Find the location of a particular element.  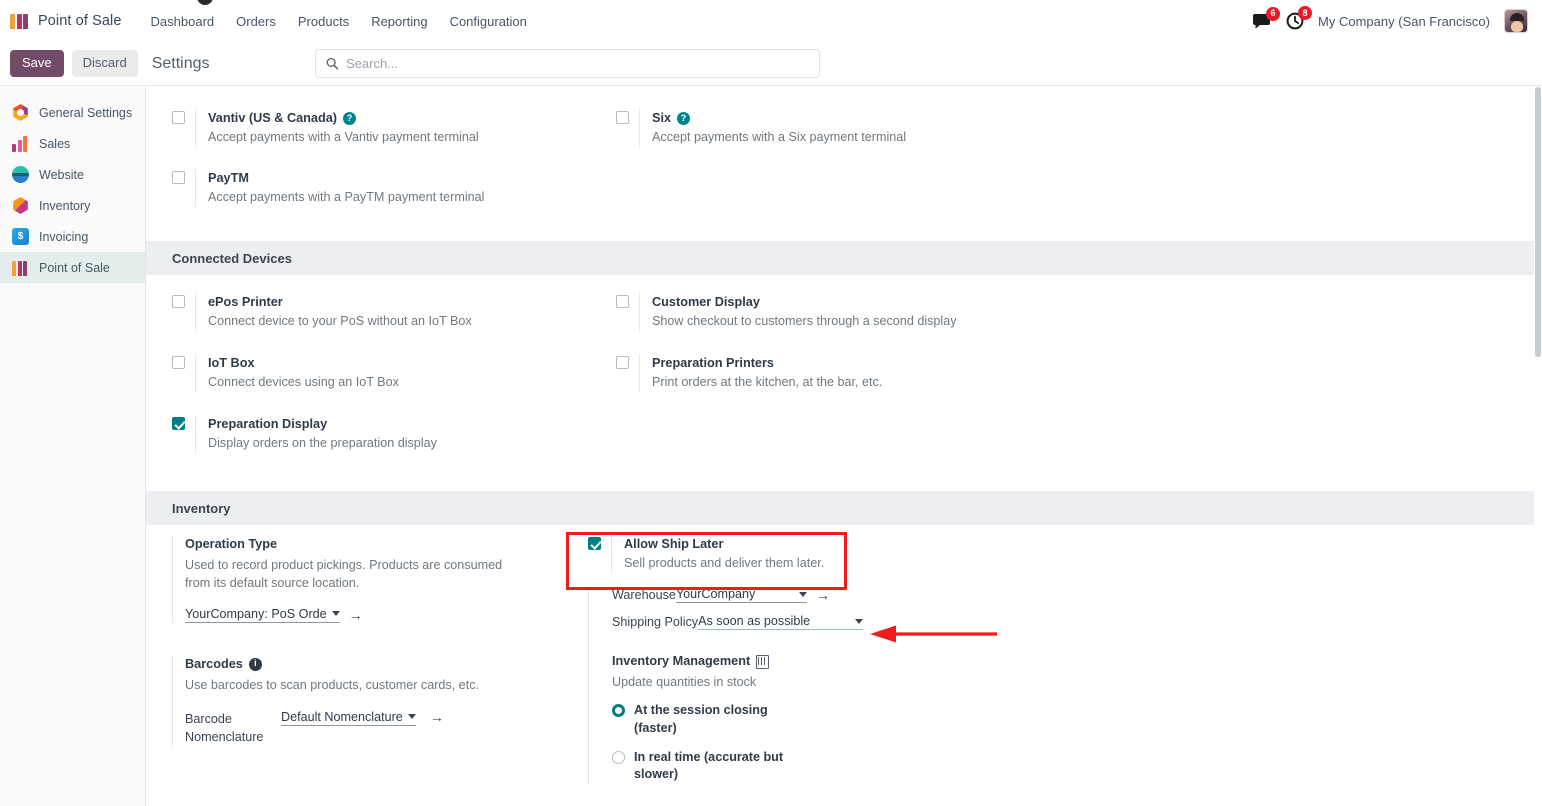

vantiv-checkbox is located at coordinates (178, 117).